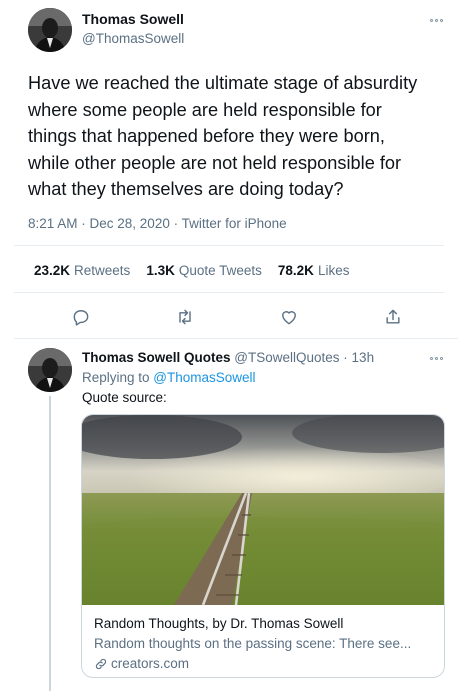 This screenshot has height=691, width=458. What do you see at coordinates (263, 664) in the screenshot?
I see `card-domain-row: creators.com` at bounding box center [263, 664].